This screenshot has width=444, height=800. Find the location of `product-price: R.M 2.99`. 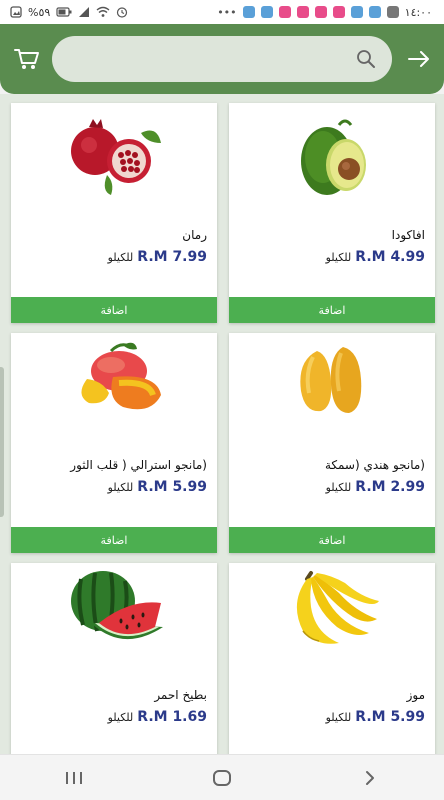

product-price: R.M 2.99 is located at coordinates (390, 487).